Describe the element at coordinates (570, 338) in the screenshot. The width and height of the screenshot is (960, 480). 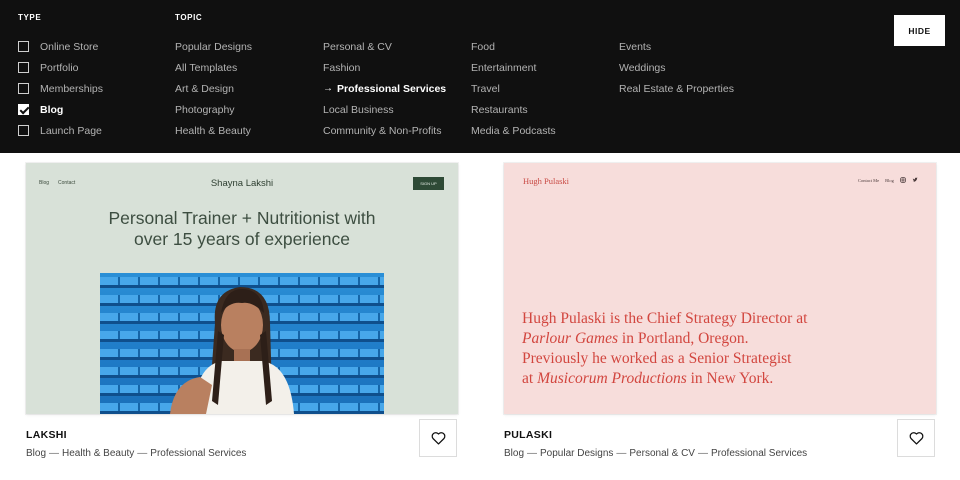
I see `preview-bio-company: Parlour Games` at that location.